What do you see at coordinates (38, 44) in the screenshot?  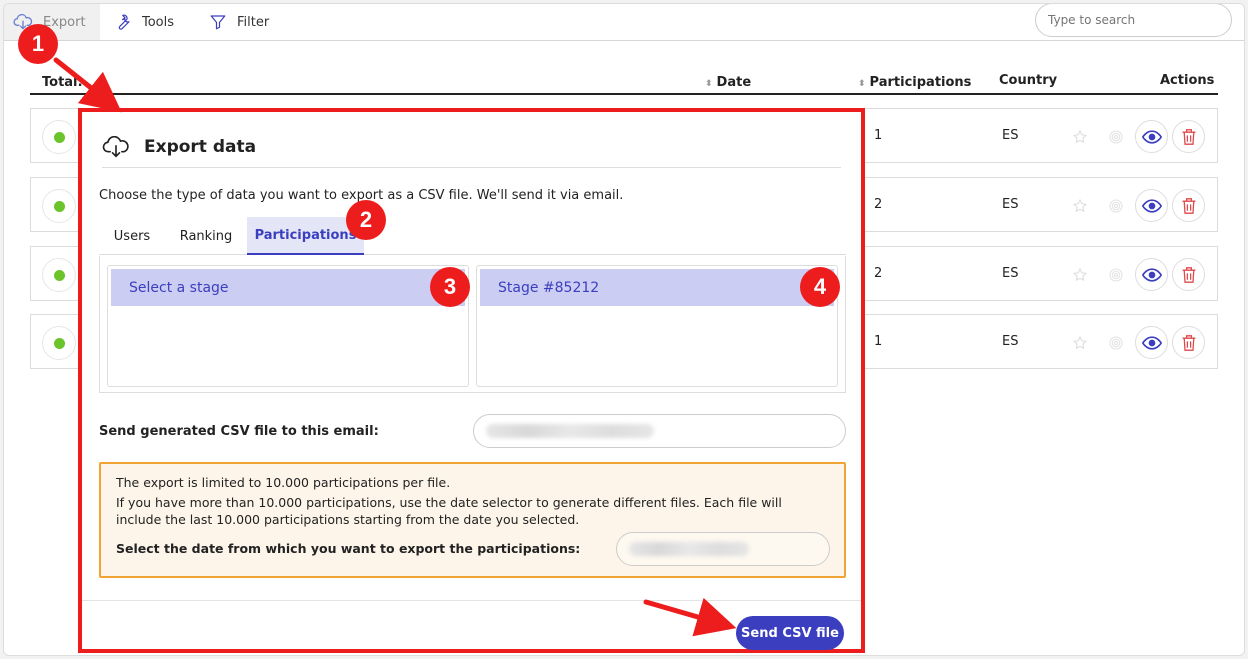 I see `callout-badge-1: 1` at bounding box center [38, 44].